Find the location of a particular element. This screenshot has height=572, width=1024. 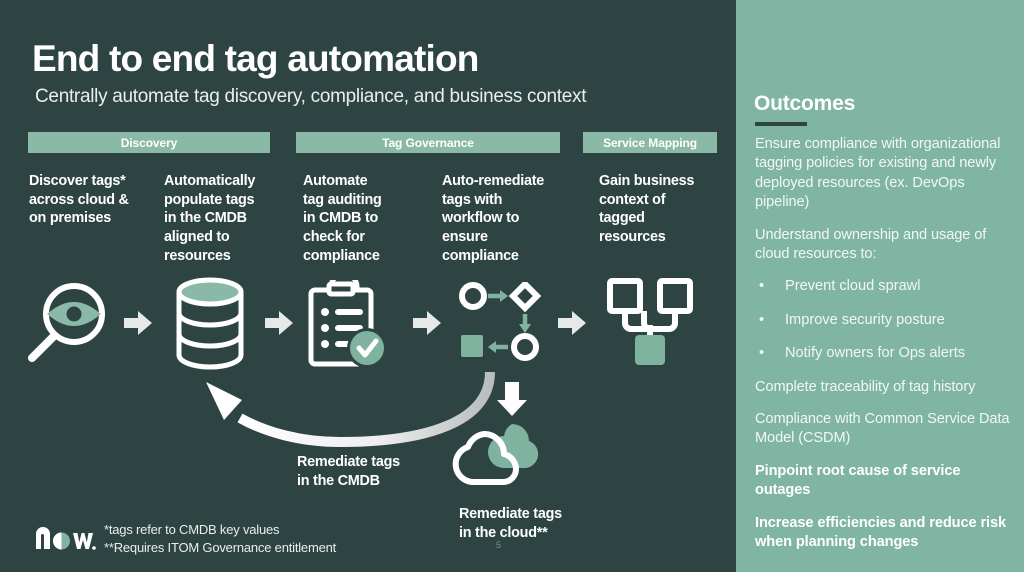

page-title: End to end tag automation is located at coordinates (255, 58).